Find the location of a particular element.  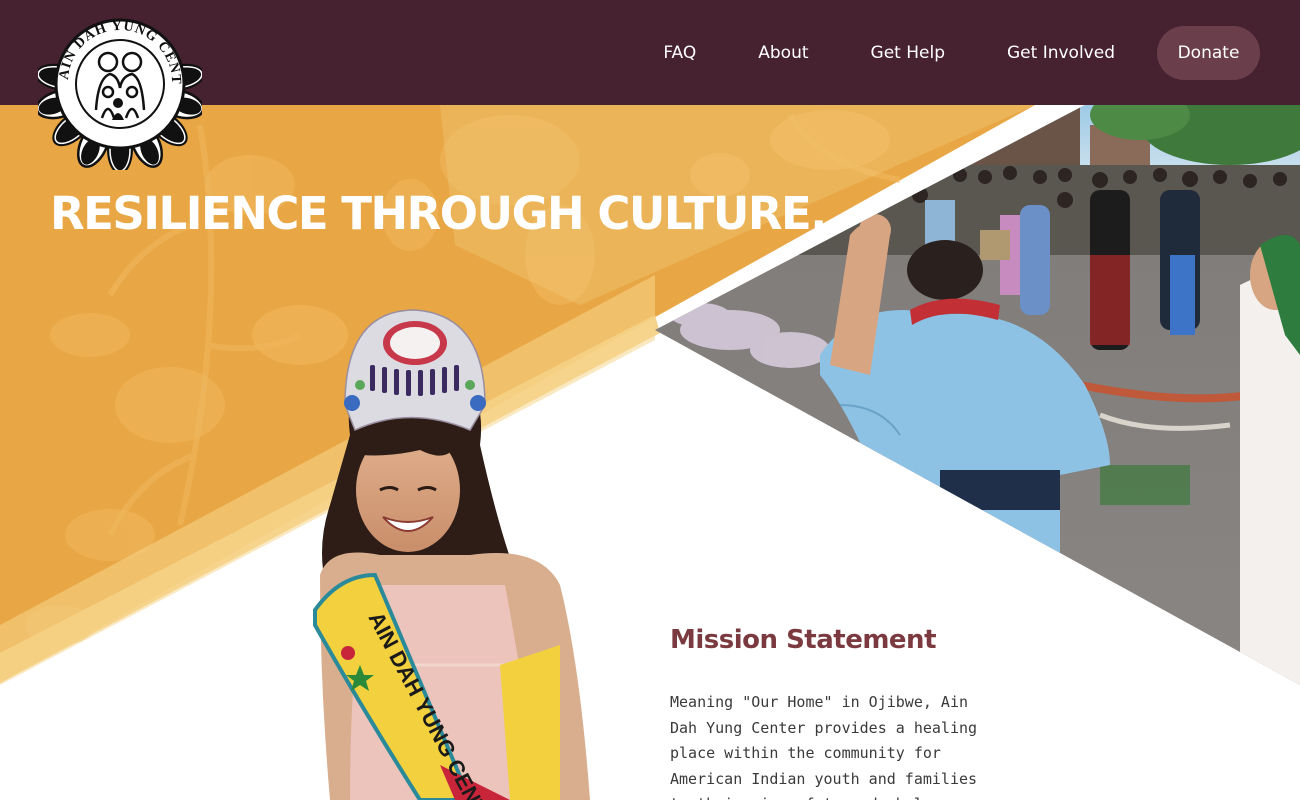

donate-button: Donate is located at coordinates (1208, 53).